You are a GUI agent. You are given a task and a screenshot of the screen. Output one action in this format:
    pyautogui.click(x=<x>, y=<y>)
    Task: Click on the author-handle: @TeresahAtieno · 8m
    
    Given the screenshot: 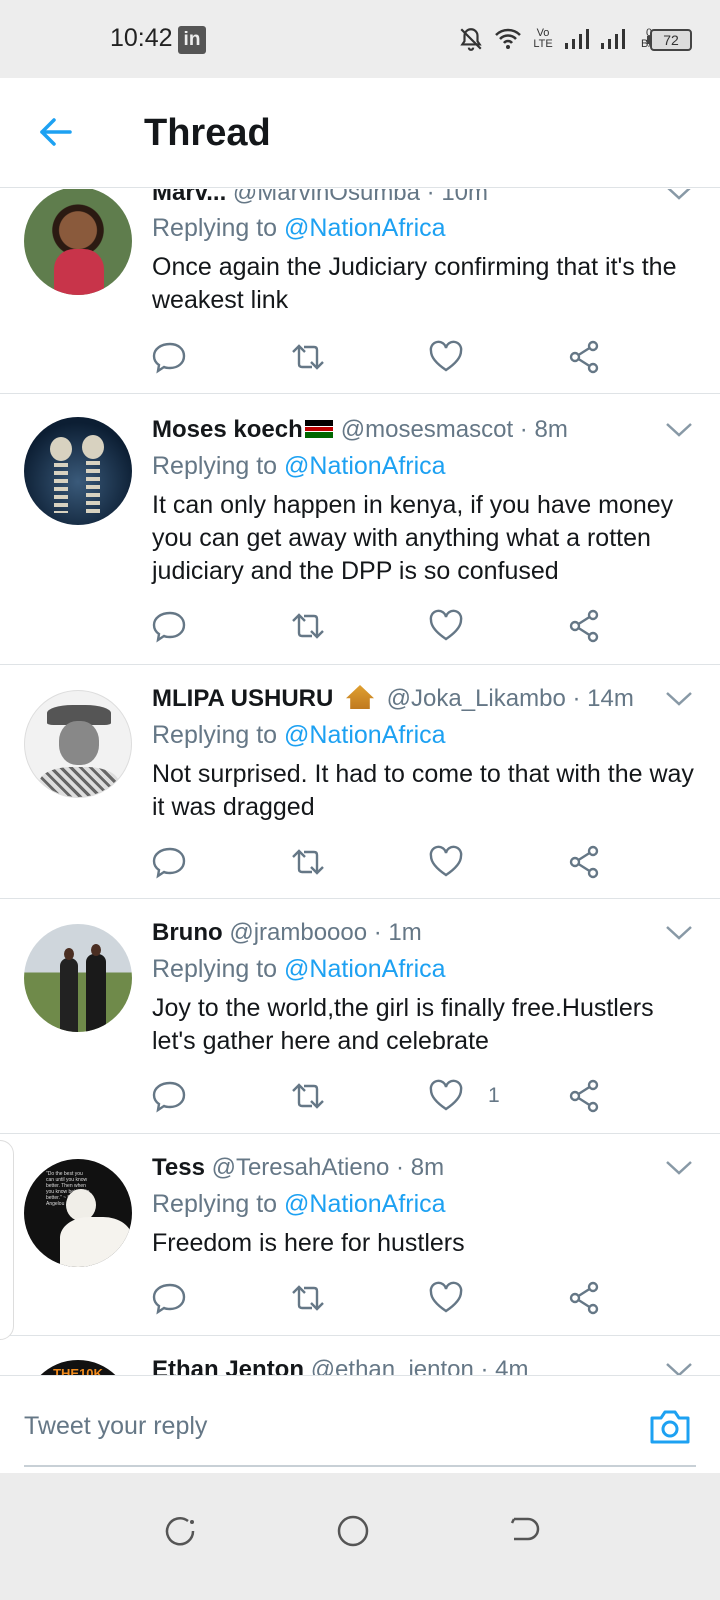 What is the action you would take?
    pyautogui.click(x=328, y=1167)
    